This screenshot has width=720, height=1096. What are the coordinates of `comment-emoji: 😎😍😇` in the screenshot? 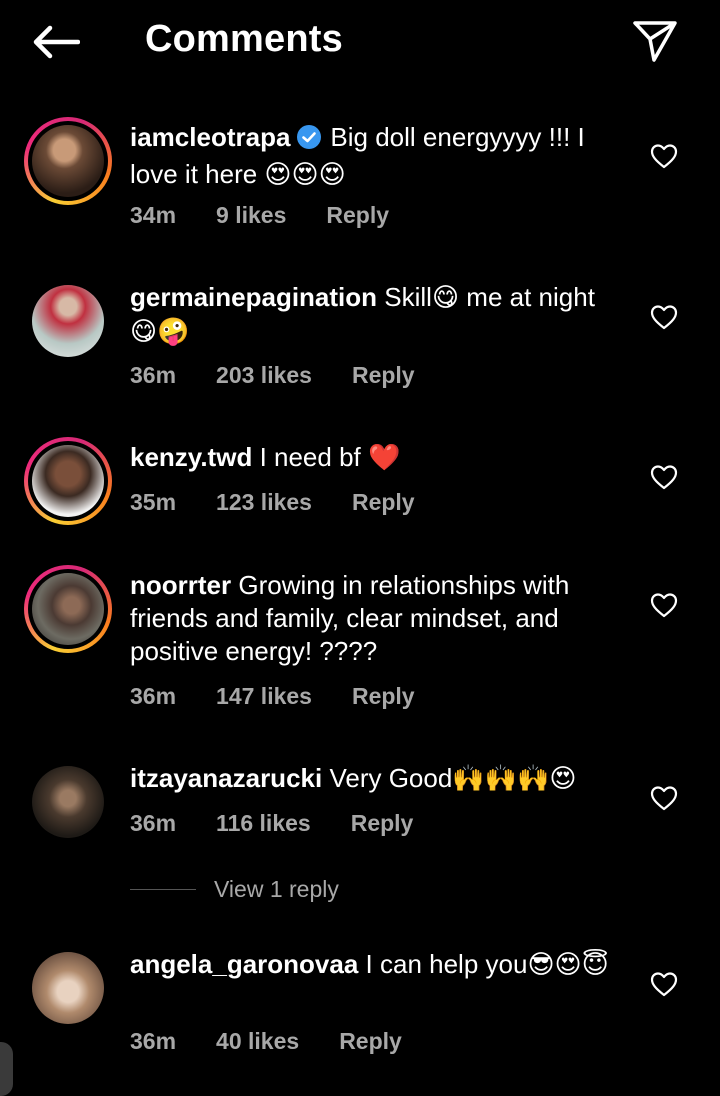 It's located at (568, 965).